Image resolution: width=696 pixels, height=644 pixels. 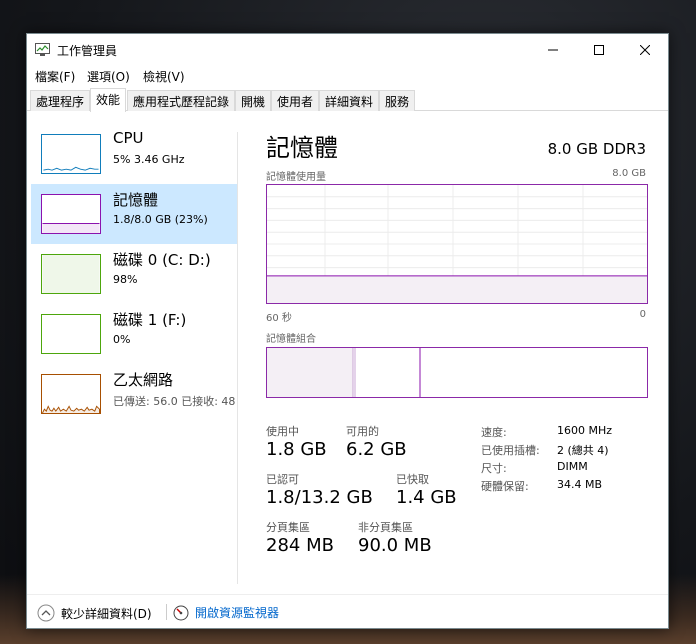 I want to click on tab-app-history: 應用程式歷程記錄, so click(x=181, y=100).